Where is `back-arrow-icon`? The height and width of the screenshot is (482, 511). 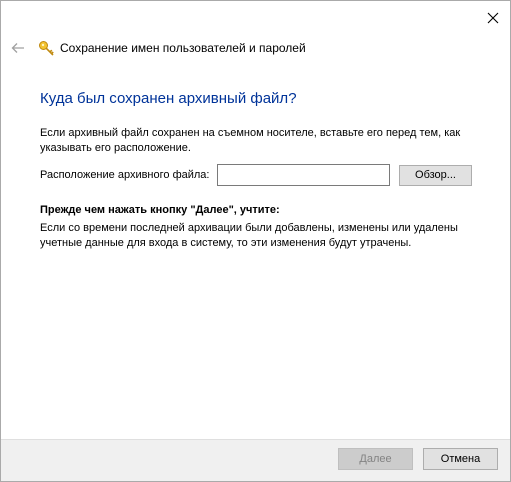
back-arrow-icon is located at coordinates (18, 48).